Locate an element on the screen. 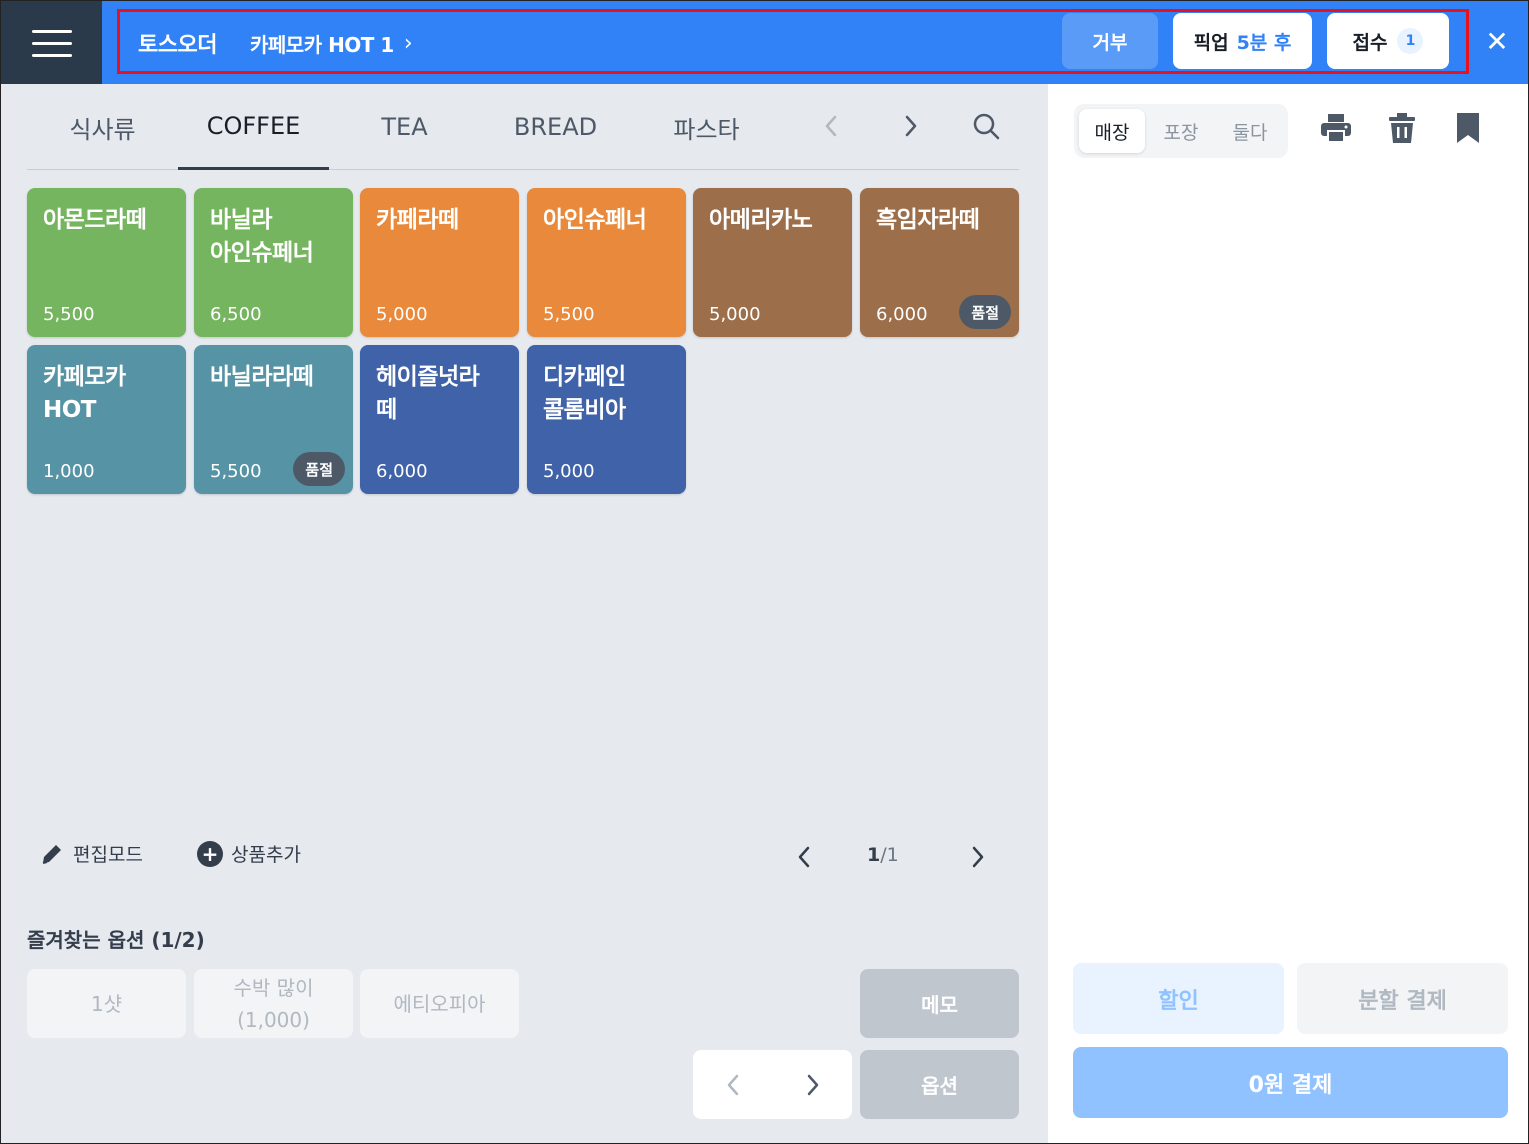 The width and height of the screenshot is (1529, 1144). add-product-button: + 상품추가 is located at coordinates (249, 853).